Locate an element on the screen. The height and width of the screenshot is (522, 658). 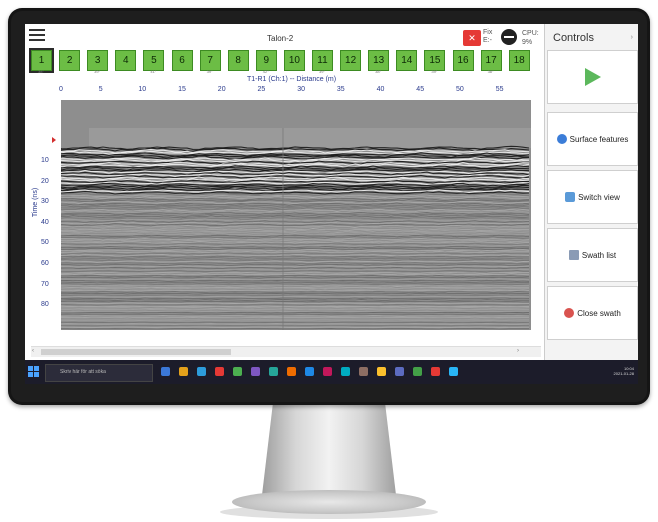
play-button is located at coordinates (592, 77).